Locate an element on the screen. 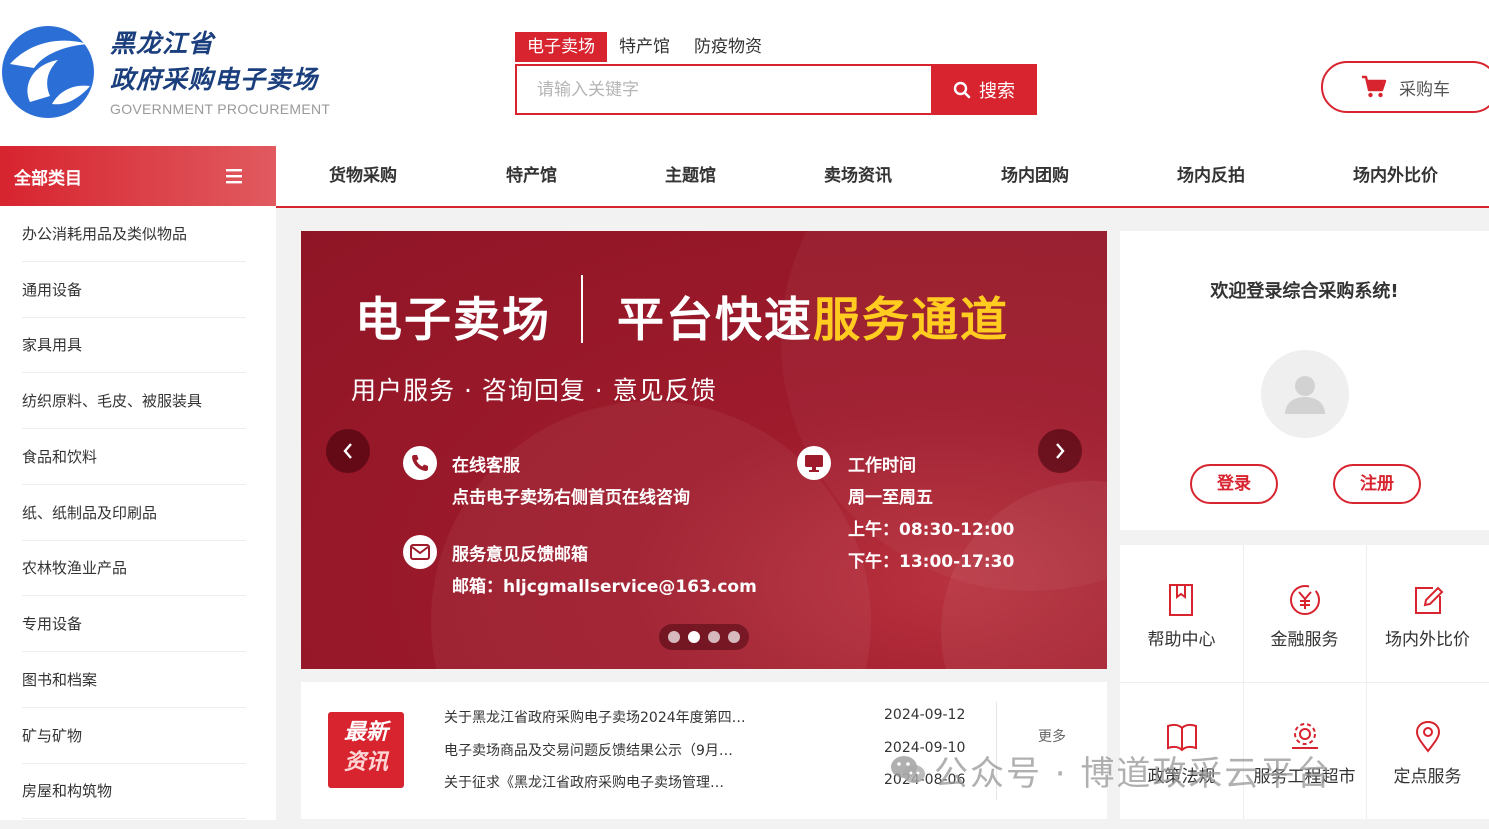 This screenshot has width=1489, height=829. category-item: 家具用具 is located at coordinates (134, 345).